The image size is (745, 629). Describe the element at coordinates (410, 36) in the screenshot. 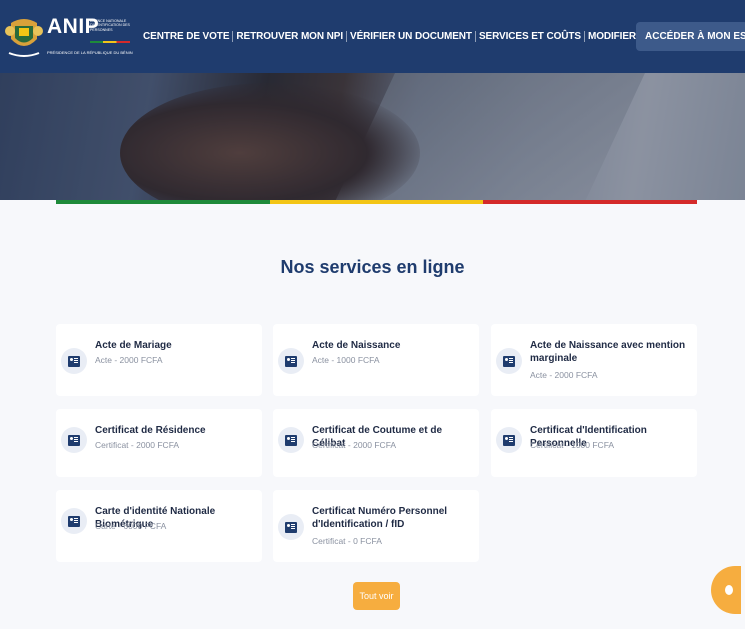

I see `nav-verifier-document: VÉRIFIER UN DOCUMENT` at that location.